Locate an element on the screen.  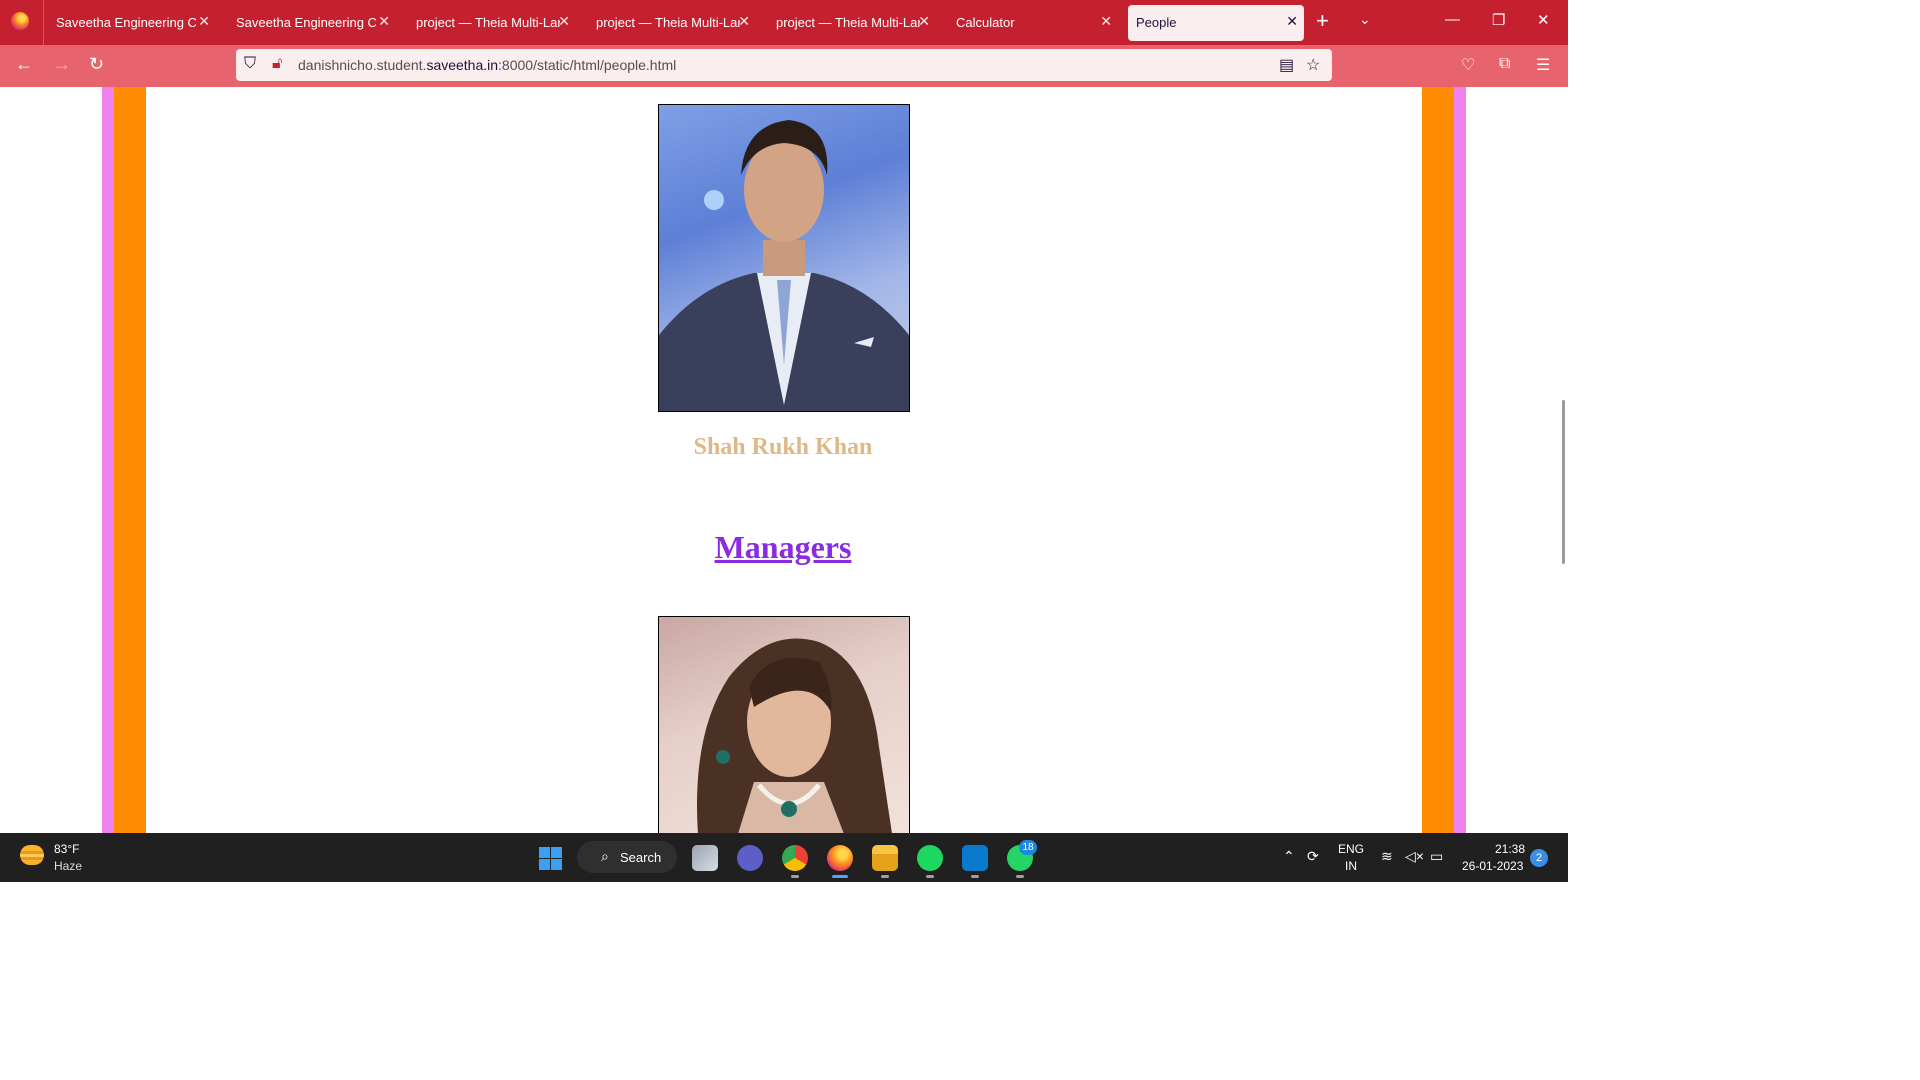
section-heading-managers: Managers is located at coordinates (783, 547).